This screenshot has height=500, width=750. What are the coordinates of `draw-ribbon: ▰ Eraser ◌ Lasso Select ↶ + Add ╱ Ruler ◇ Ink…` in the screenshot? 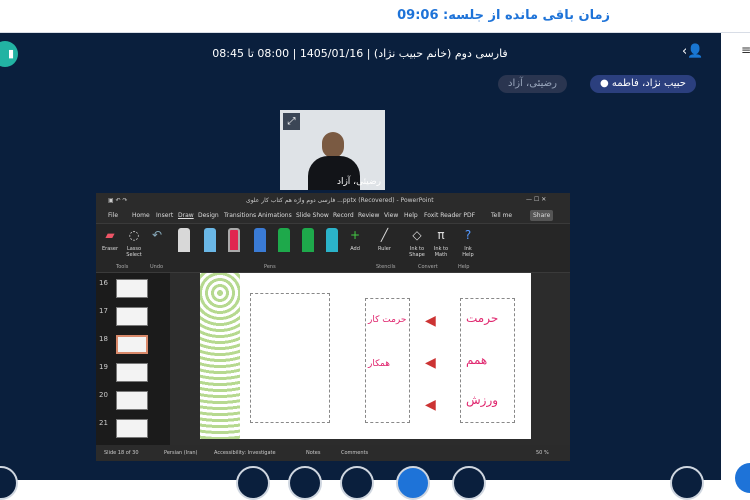 It's located at (333, 248).